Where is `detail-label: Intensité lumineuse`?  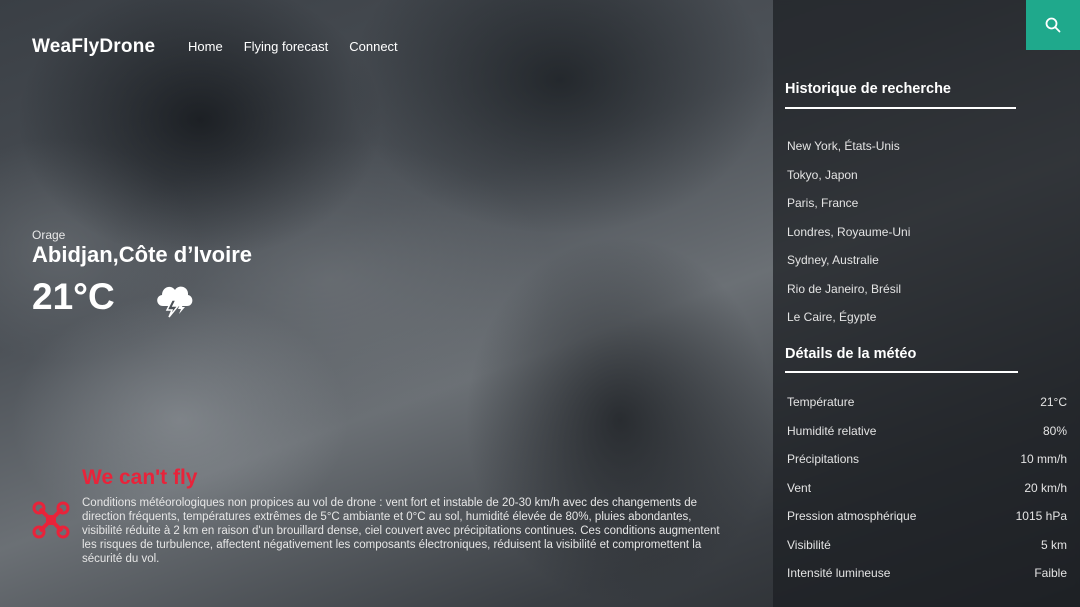
detail-label: Intensité lumineuse is located at coordinates (839, 573).